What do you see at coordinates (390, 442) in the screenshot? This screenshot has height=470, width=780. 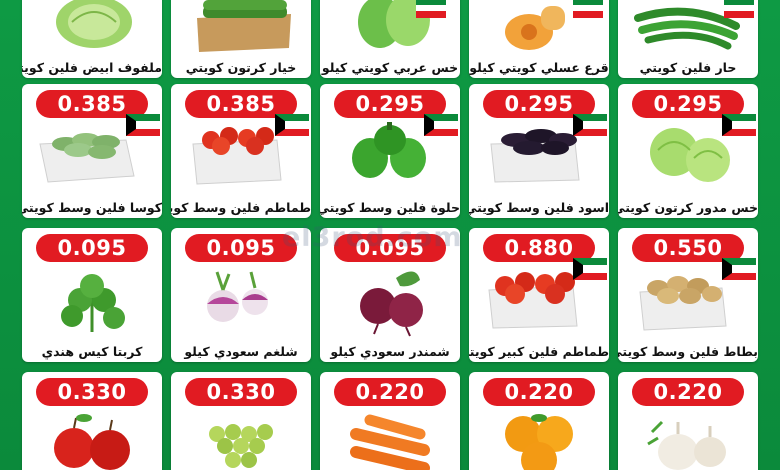 I see `carrot-icon` at bounding box center [390, 442].